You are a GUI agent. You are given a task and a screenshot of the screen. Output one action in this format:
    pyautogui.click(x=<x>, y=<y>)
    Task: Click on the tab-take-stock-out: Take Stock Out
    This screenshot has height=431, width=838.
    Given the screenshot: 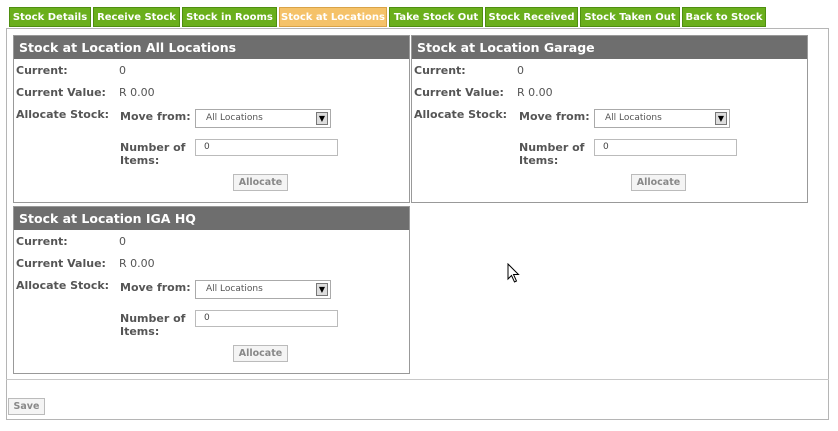 What is the action you would take?
    pyautogui.click(x=436, y=17)
    